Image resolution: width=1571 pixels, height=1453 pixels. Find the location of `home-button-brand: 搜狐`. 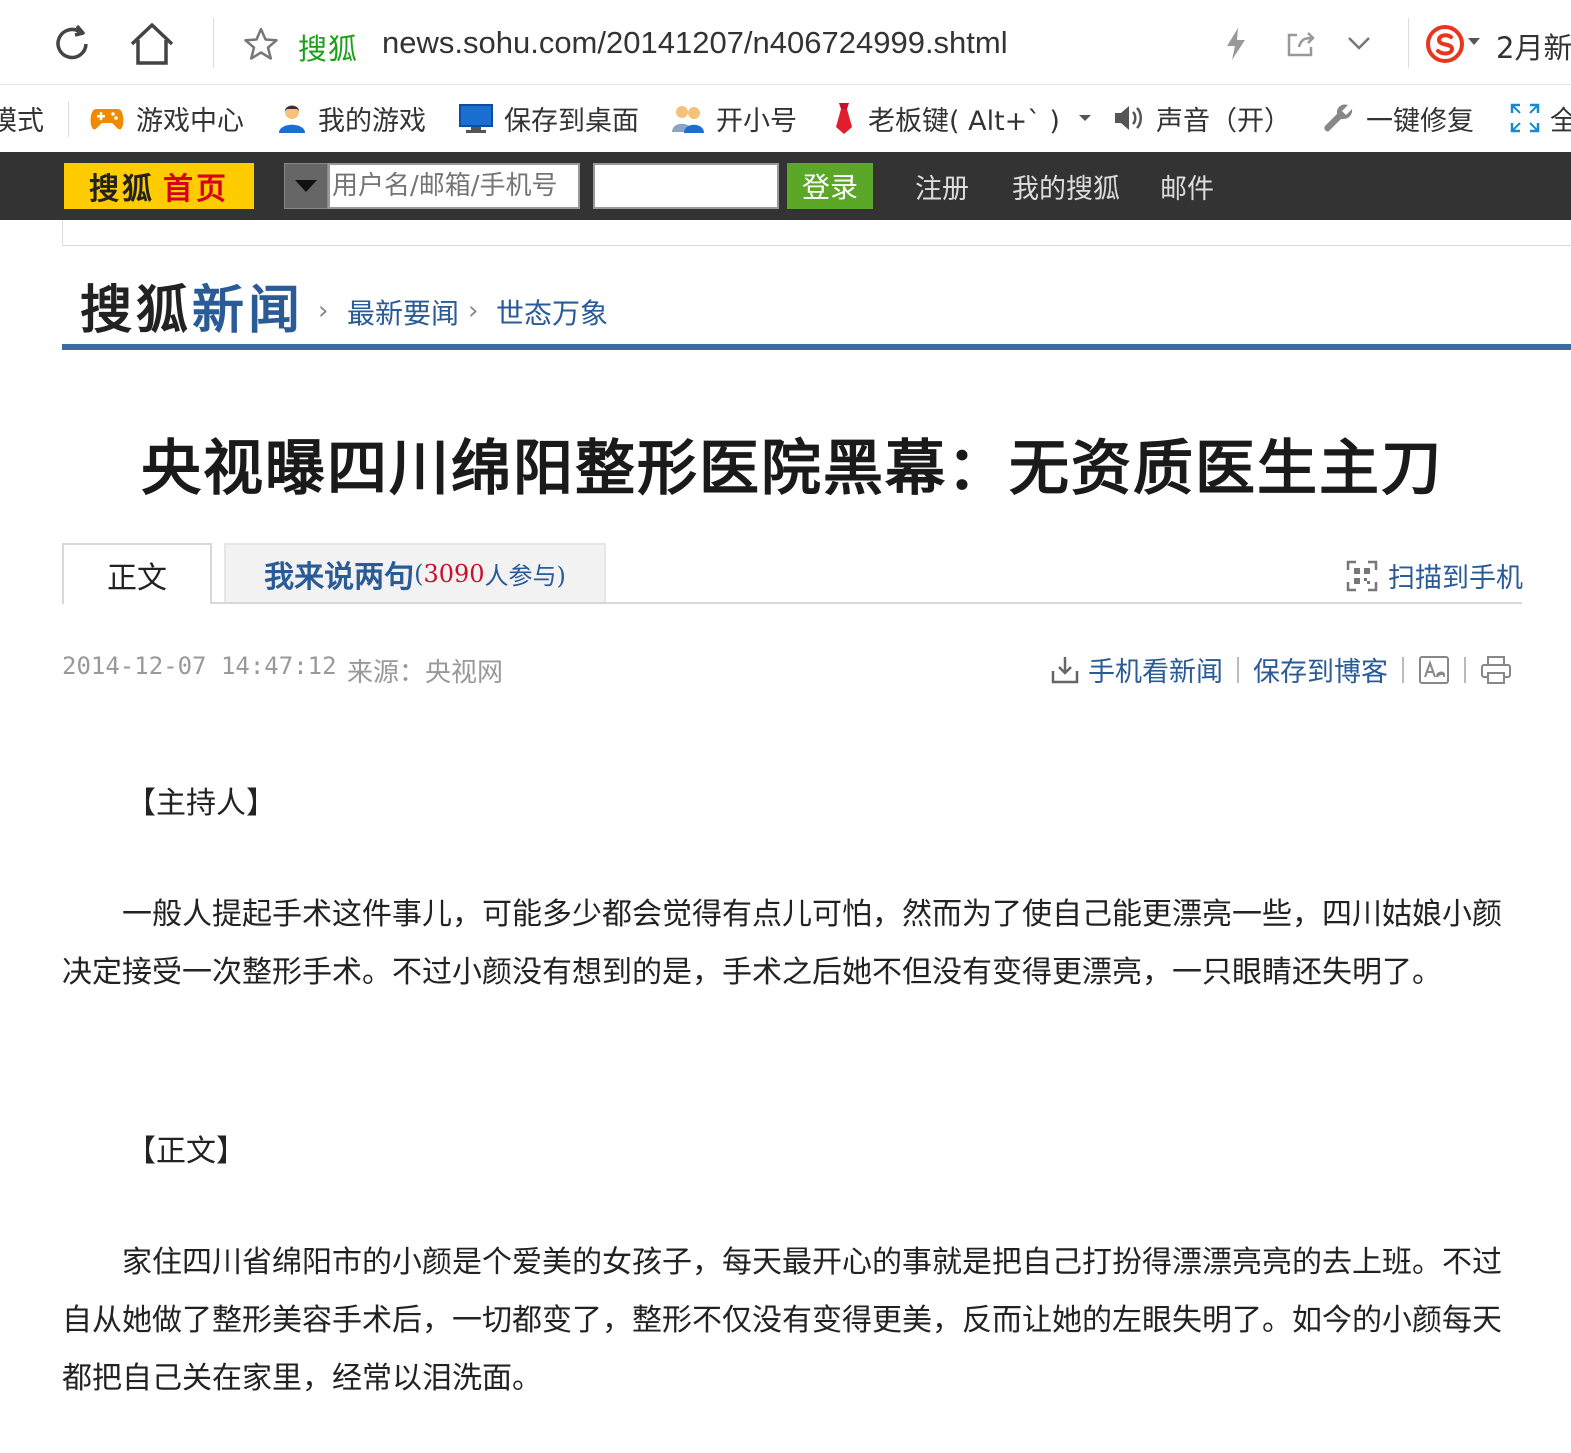

home-button-brand: 搜狐 is located at coordinates (122, 189).